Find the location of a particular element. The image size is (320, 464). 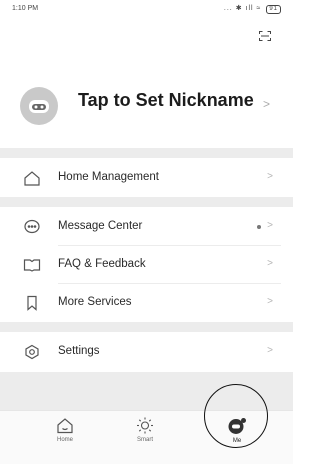

menu-item-home-management: Home Management > is located at coordinates (146, 178).